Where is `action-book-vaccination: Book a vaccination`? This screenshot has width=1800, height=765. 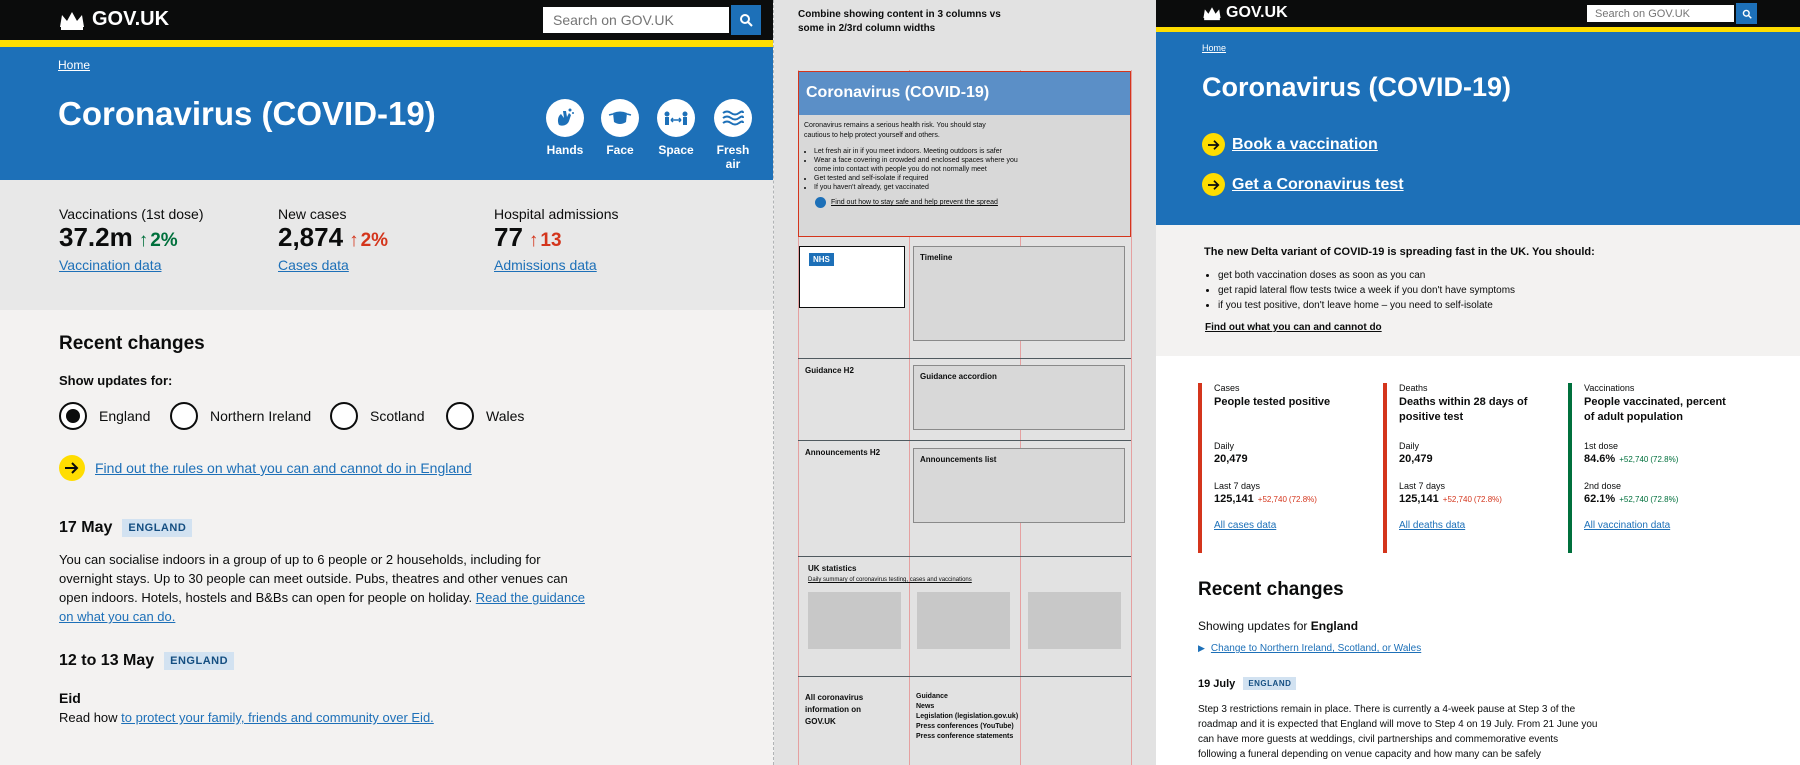 action-book-vaccination: Book a vaccination is located at coordinates (1290, 144).